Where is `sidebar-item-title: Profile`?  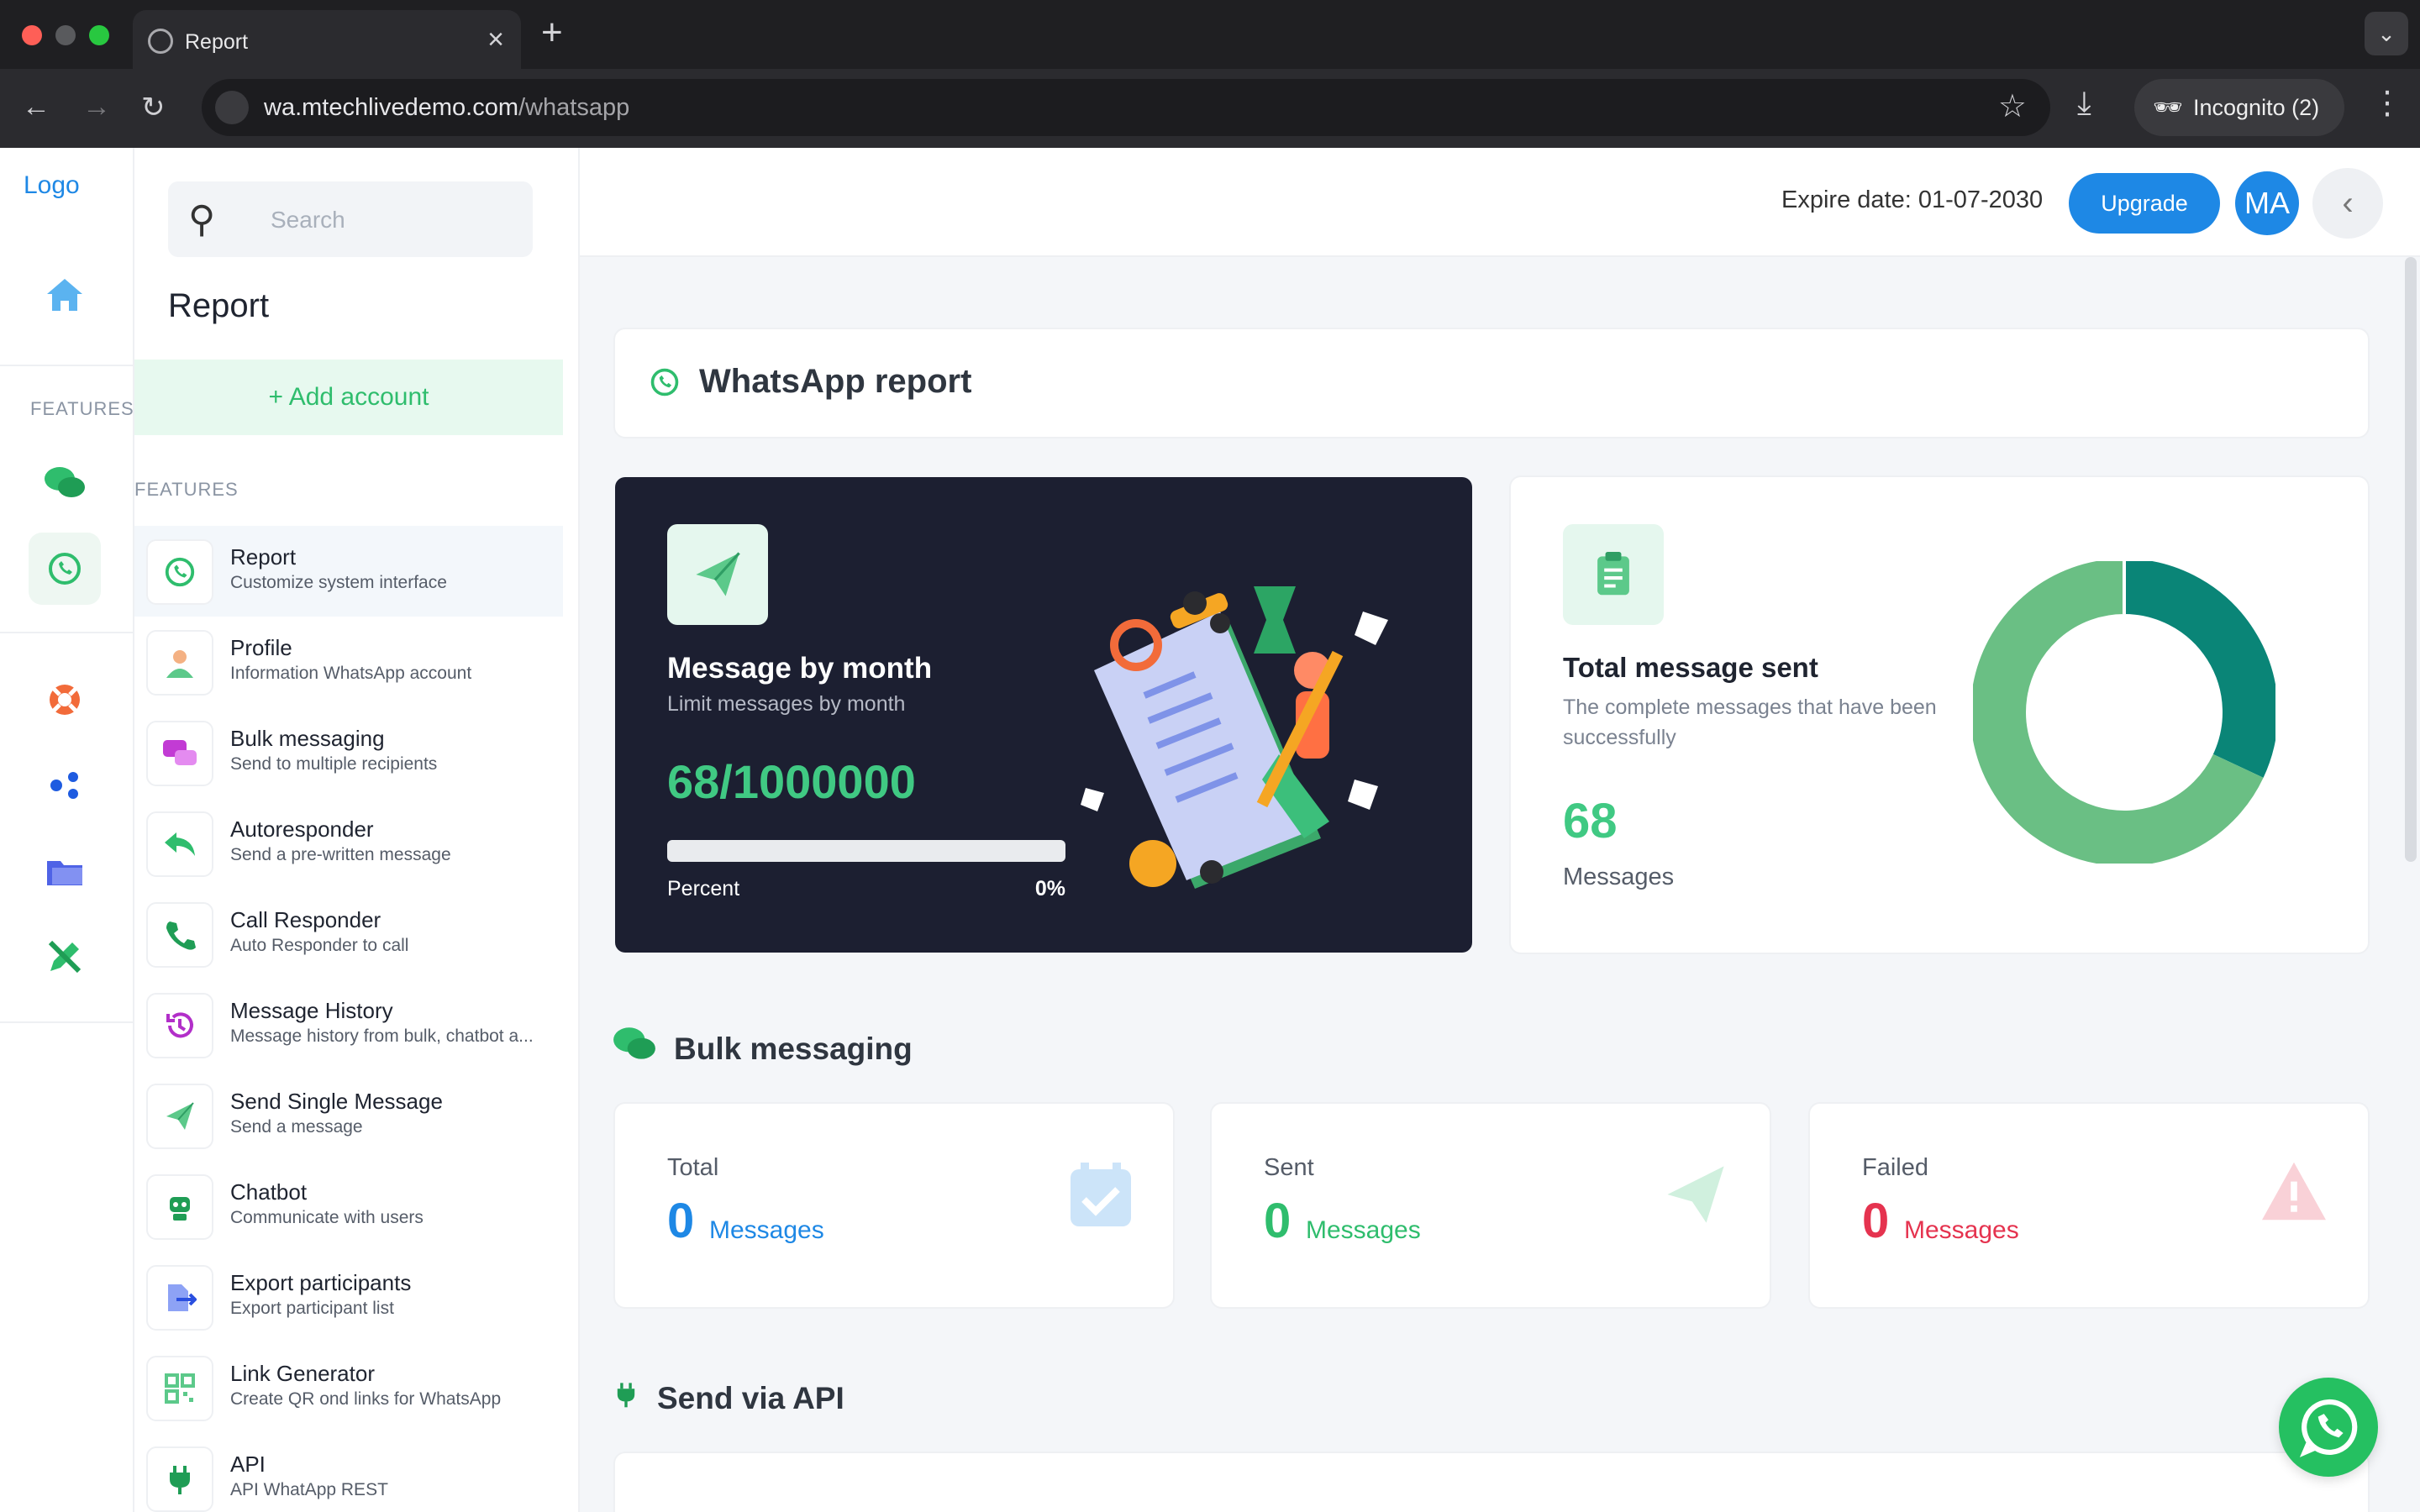
sidebar-item-title: Profile is located at coordinates (261, 647).